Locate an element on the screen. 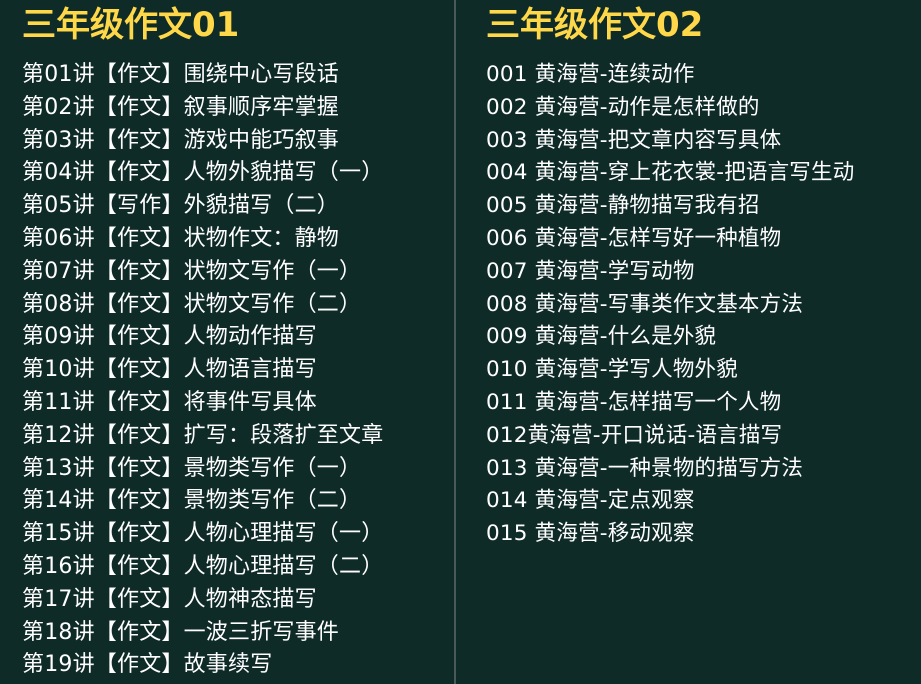  list-item: 第03讲【作文】游戏中能巧叙事 is located at coordinates (238, 141).